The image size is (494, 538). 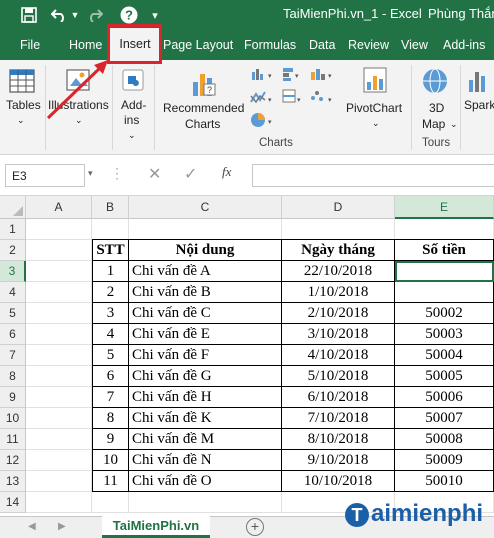 What do you see at coordinates (75, 15) in the screenshot?
I see `undo-dropdown-icon: ▼` at bounding box center [75, 15].